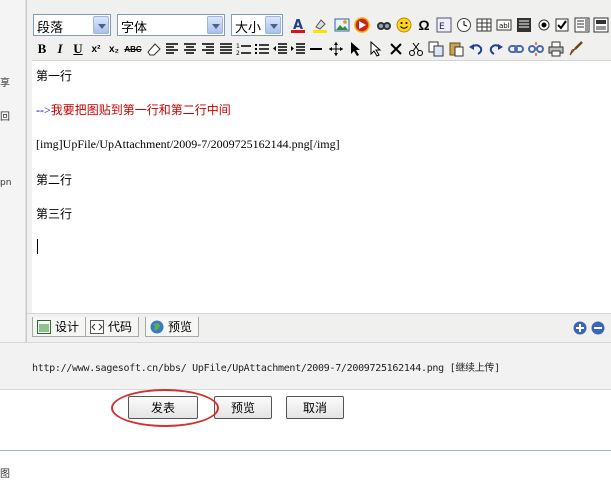 The width and height of the screenshot is (611, 480). I want to click on svg-text: E, so click(442, 27).